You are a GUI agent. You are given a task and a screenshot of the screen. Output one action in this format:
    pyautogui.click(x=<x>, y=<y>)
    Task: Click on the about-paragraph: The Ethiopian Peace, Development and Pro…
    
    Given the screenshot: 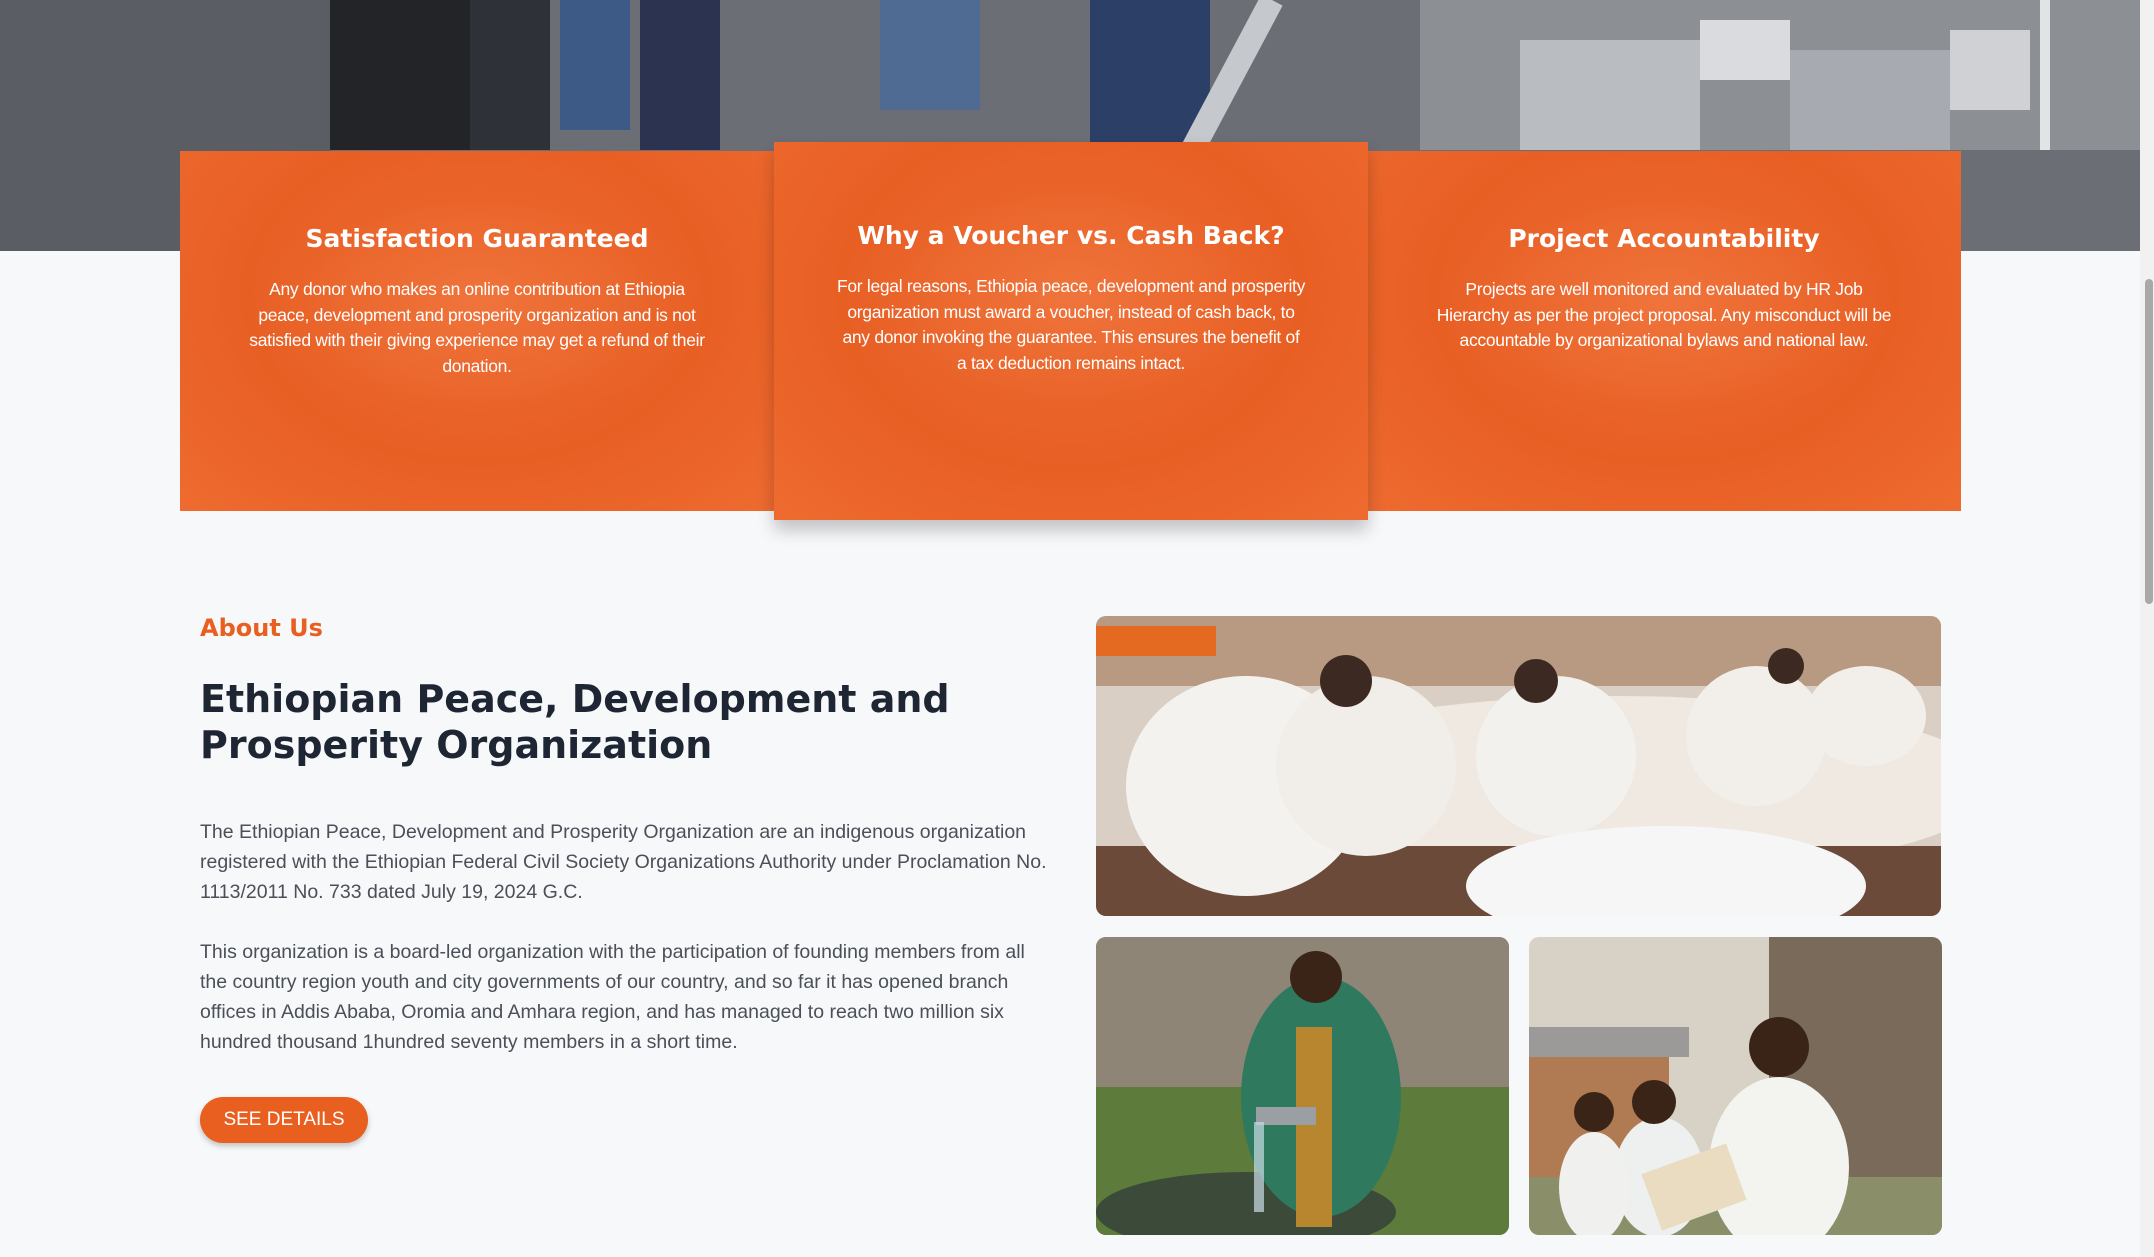 What is the action you would take?
    pyautogui.click(x=623, y=862)
    